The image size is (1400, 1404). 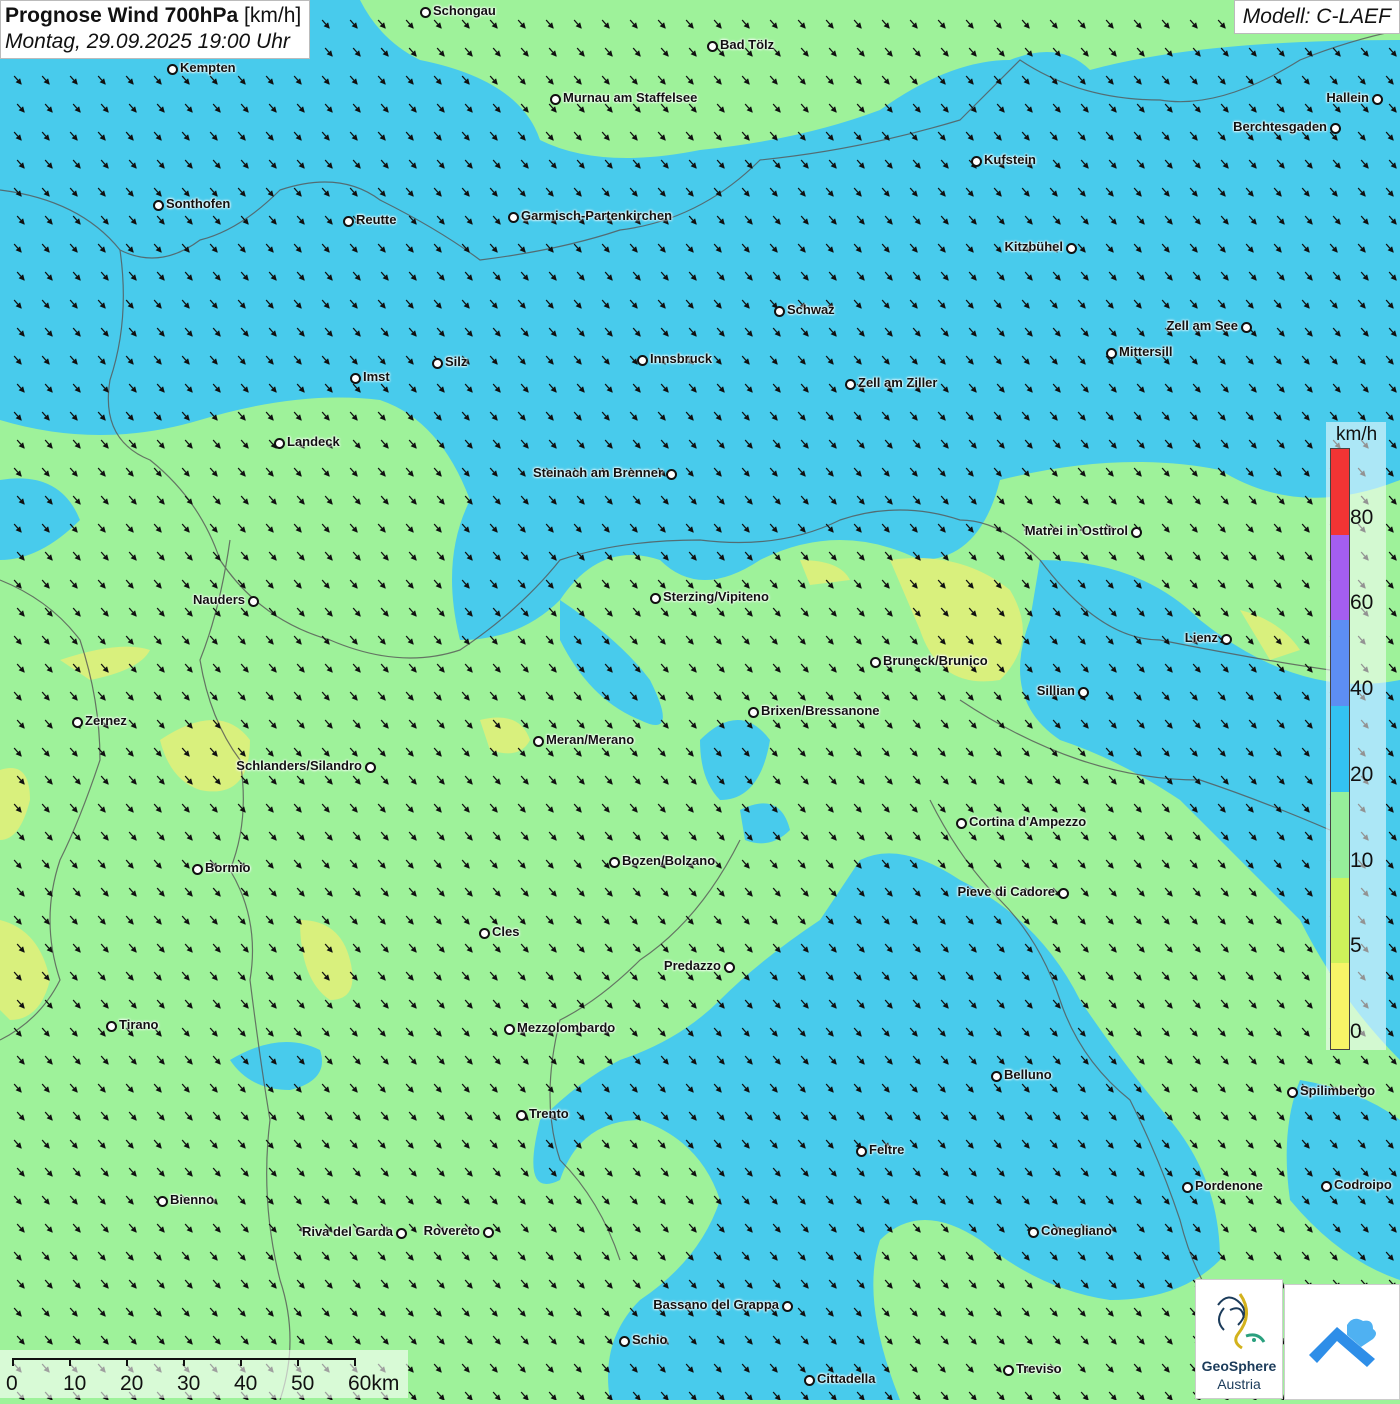 I want to click on city-label: Conegliano, so click(x=1076, y=1230).